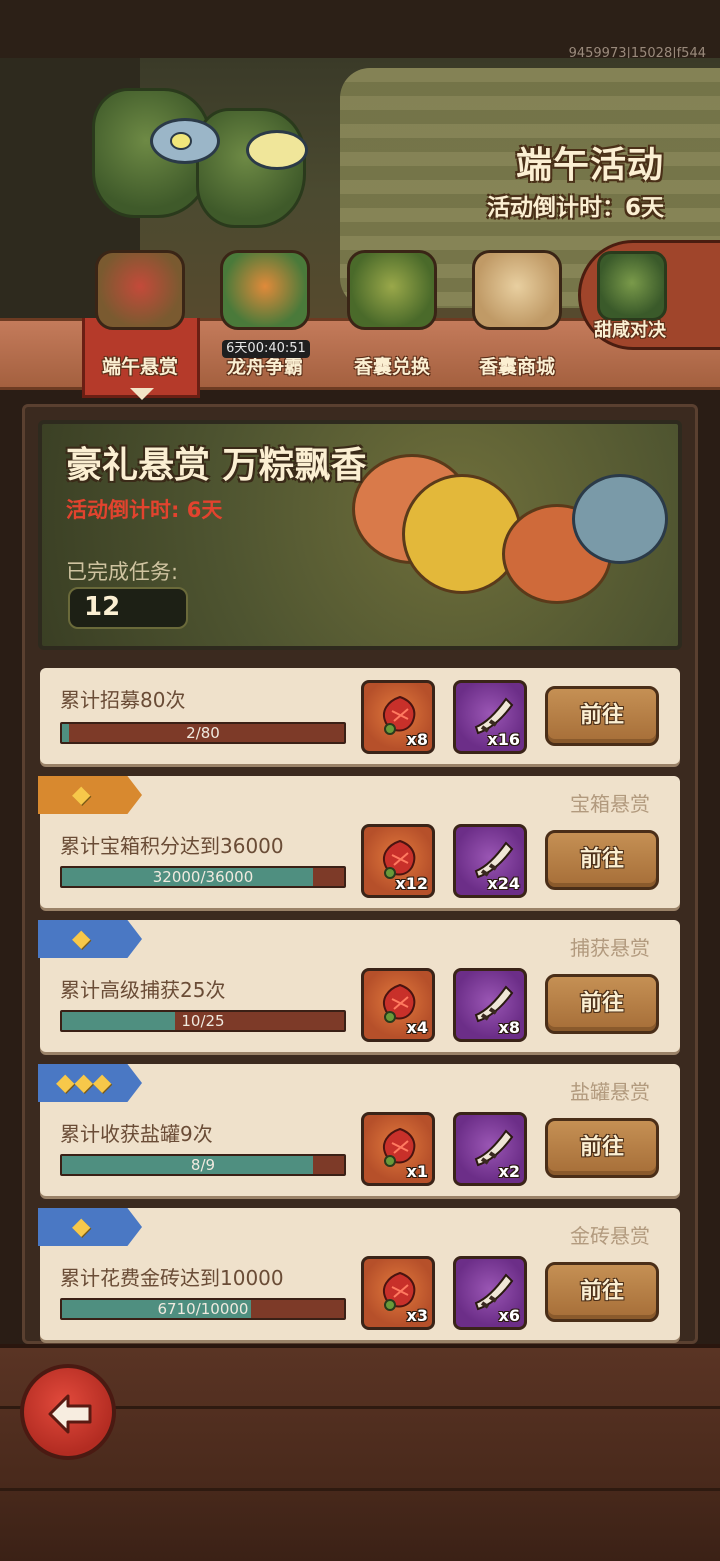 The height and width of the screenshot is (1561, 720). What do you see at coordinates (398, 1005) in the screenshot?
I see `zongzi-reward-item: x4` at bounding box center [398, 1005].